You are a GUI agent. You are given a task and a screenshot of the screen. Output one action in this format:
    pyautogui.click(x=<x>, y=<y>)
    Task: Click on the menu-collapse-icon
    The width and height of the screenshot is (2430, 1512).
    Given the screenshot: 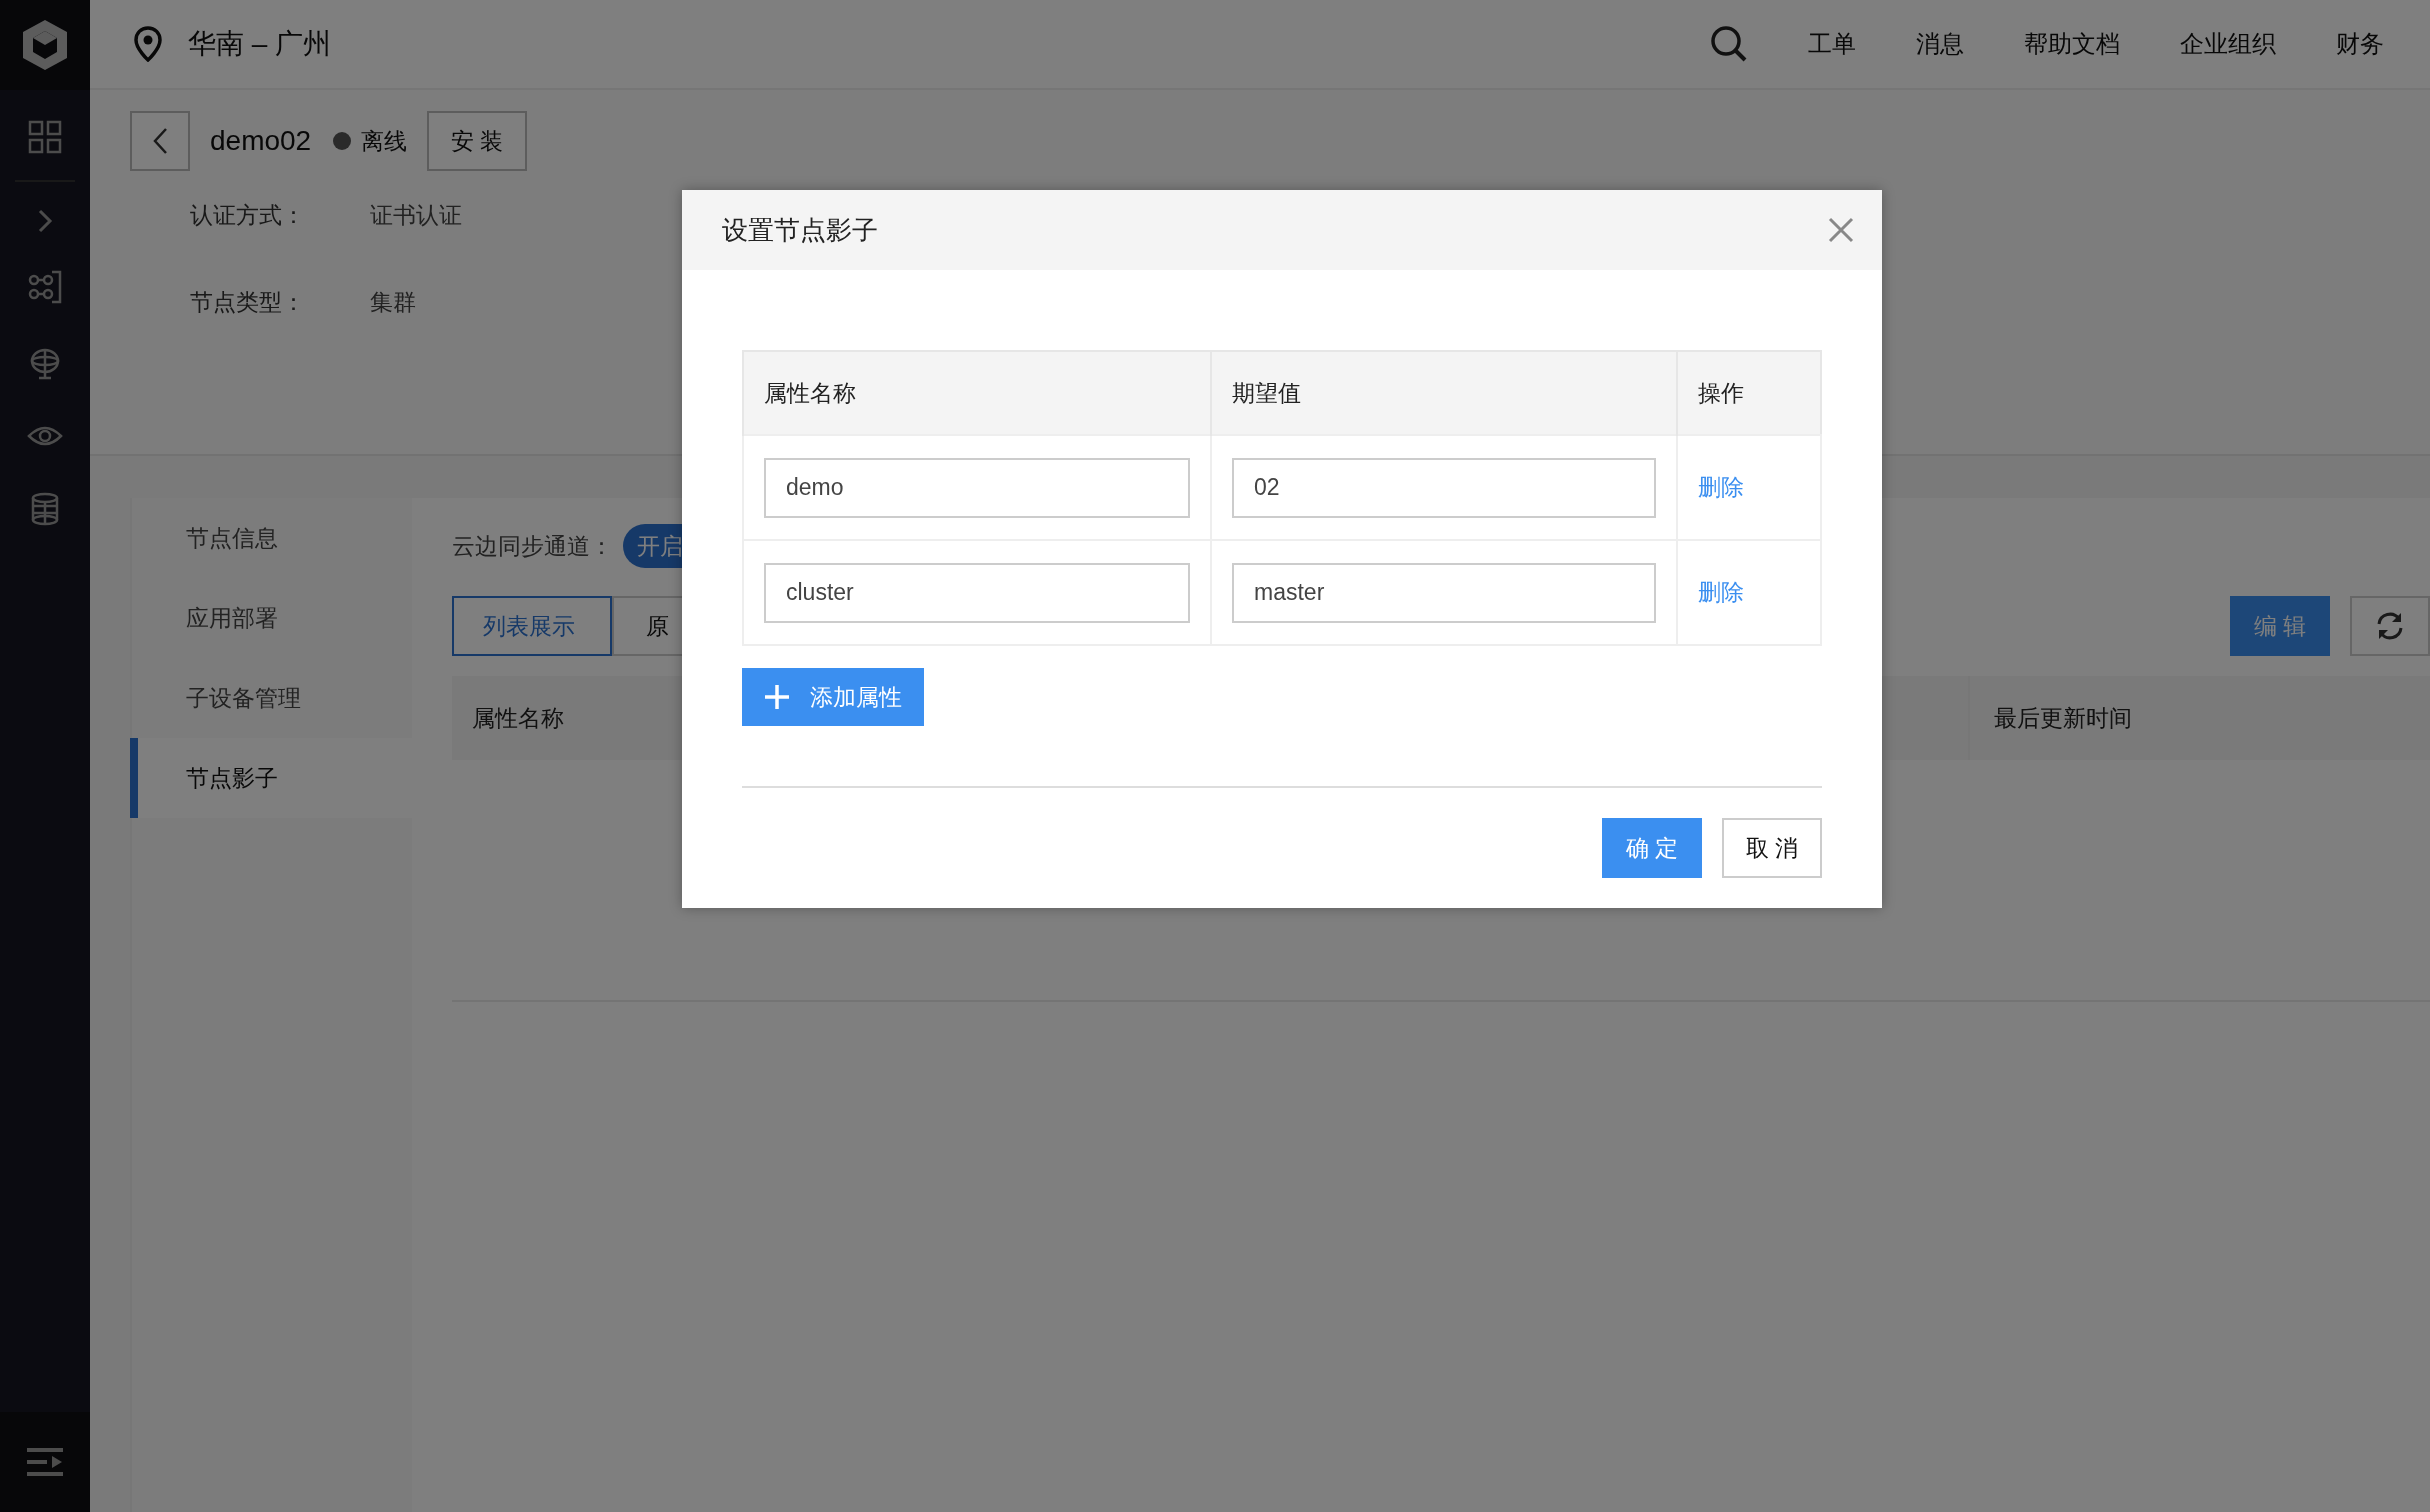 What is the action you would take?
    pyautogui.click(x=45, y=1462)
    